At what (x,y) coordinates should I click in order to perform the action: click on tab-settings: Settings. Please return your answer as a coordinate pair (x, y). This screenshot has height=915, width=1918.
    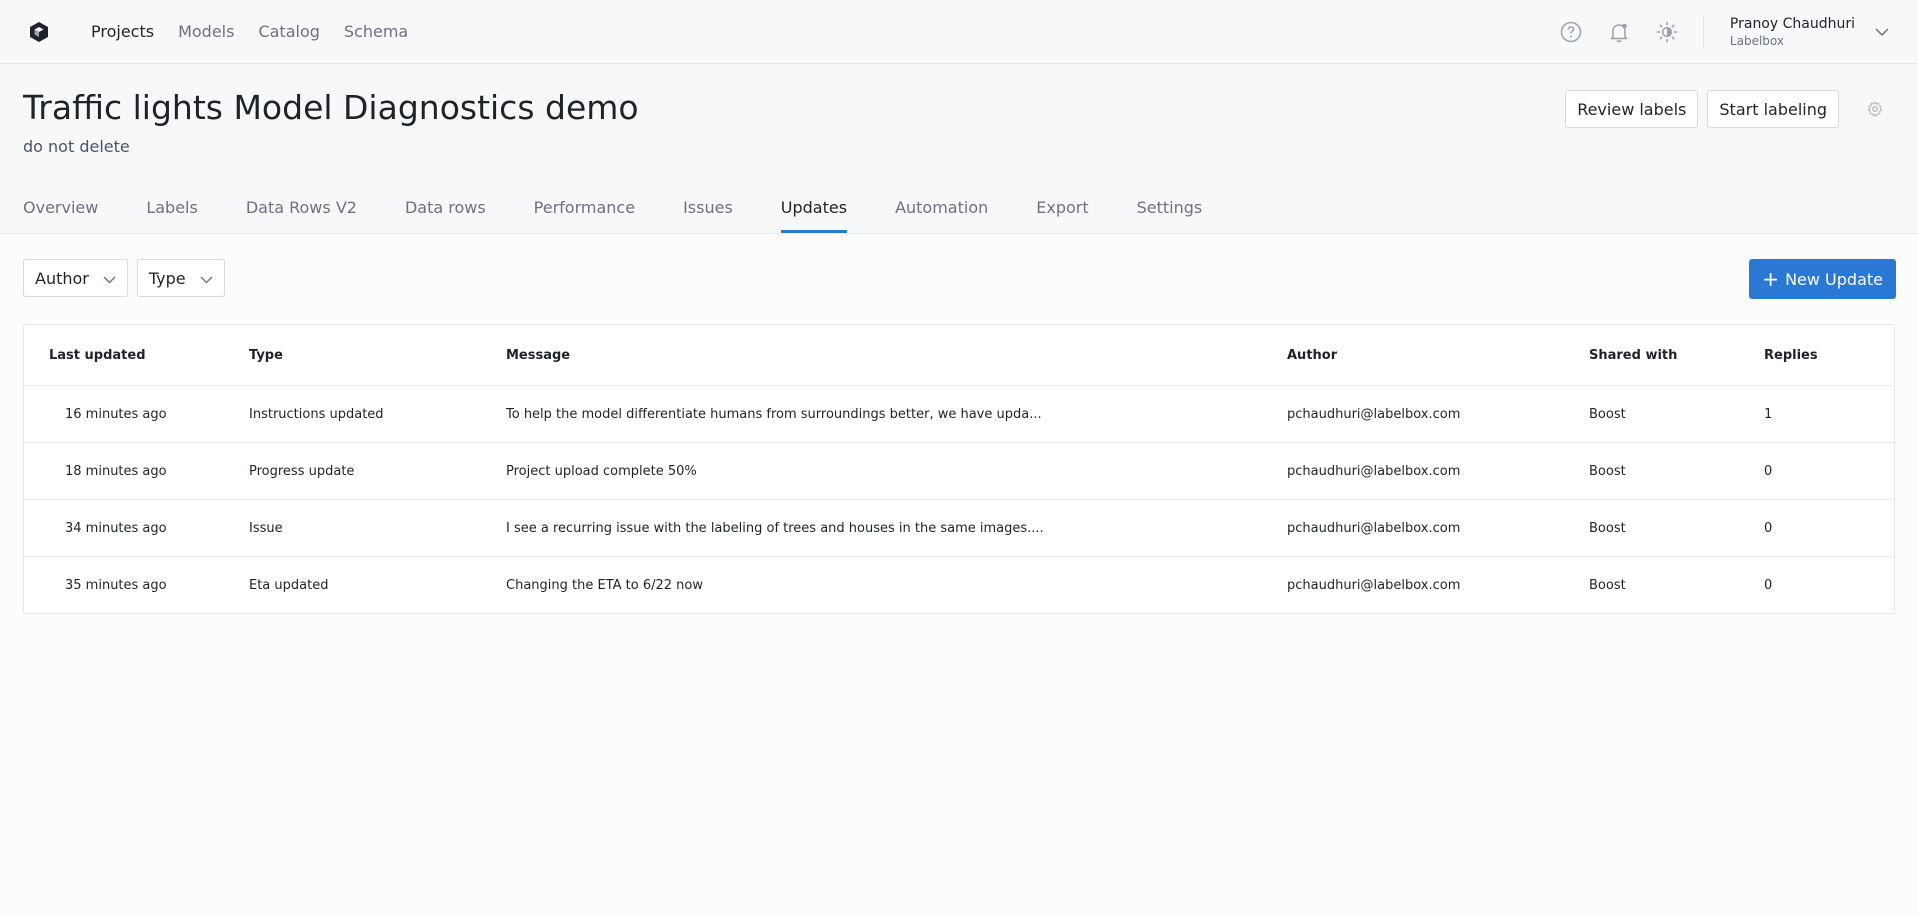
    Looking at the image, I should click on (1170, 215).